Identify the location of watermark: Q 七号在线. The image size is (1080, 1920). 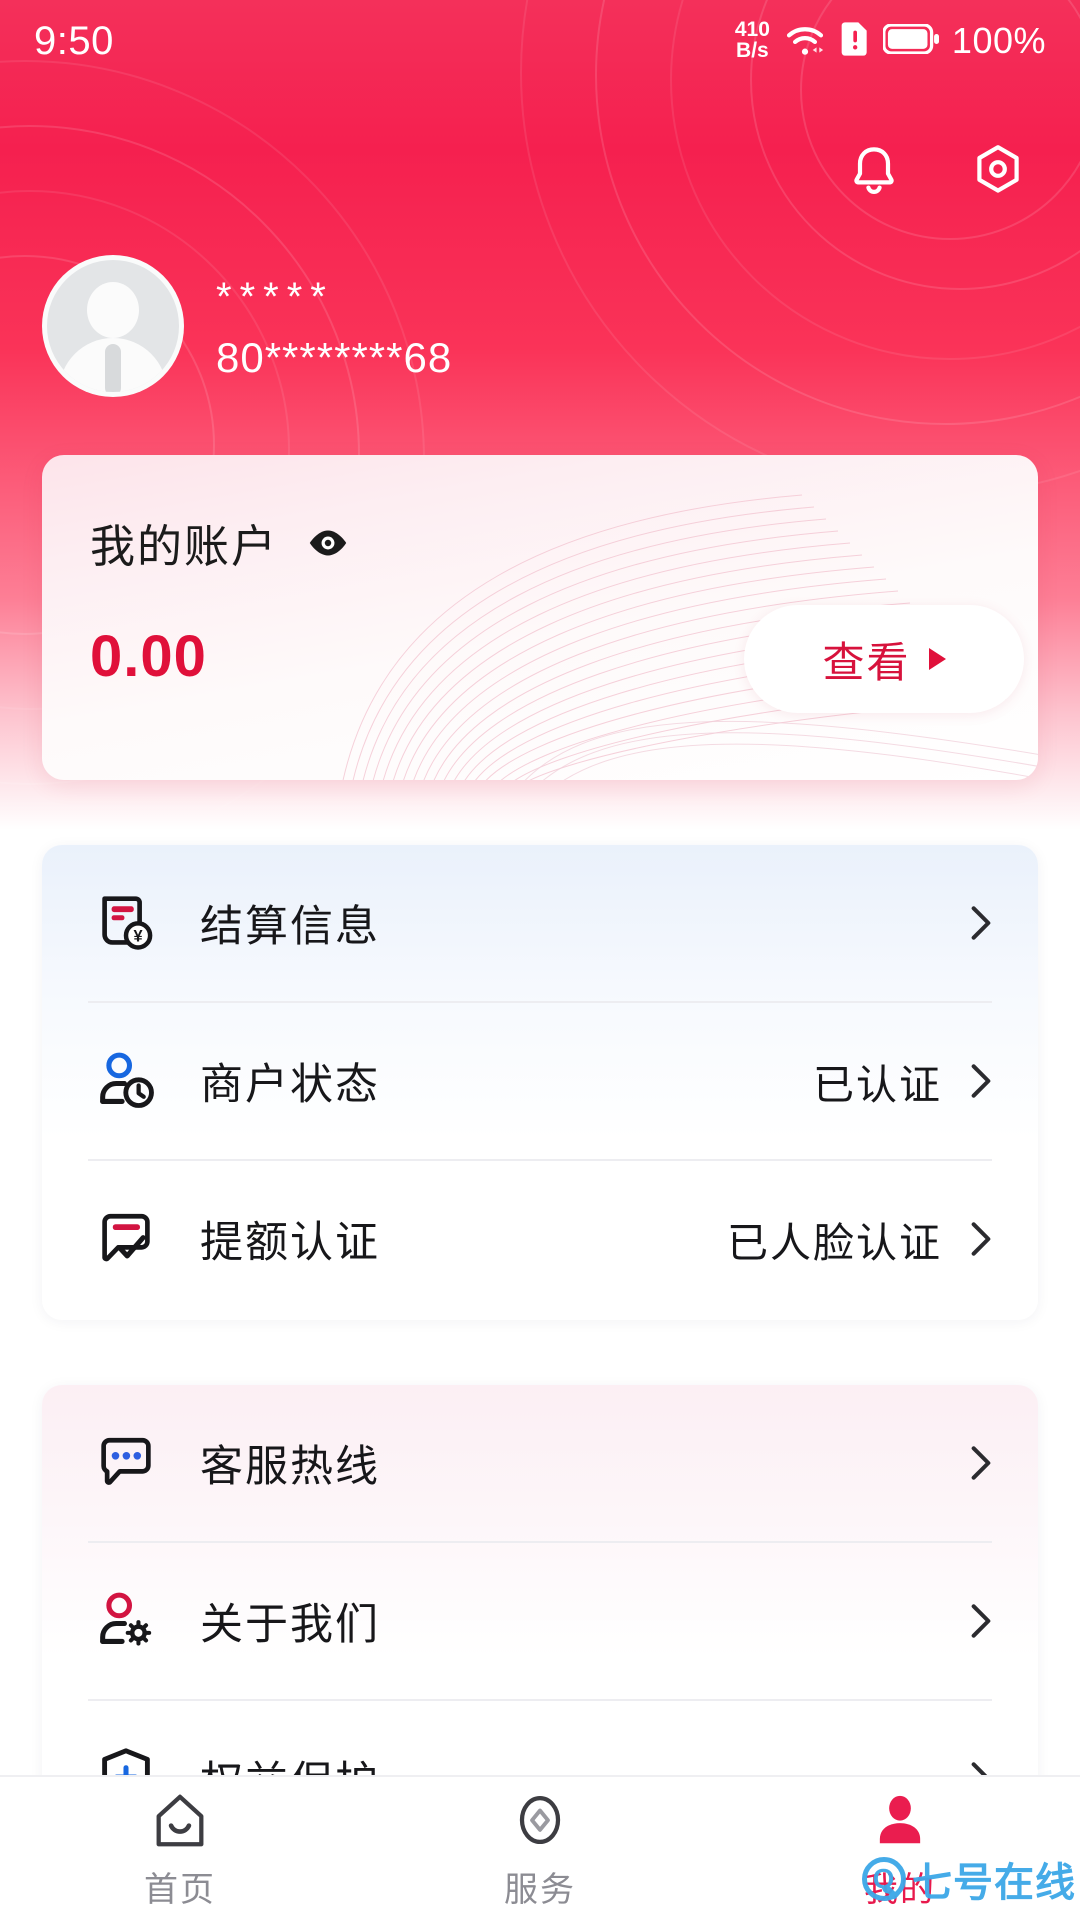
(969, 1879).